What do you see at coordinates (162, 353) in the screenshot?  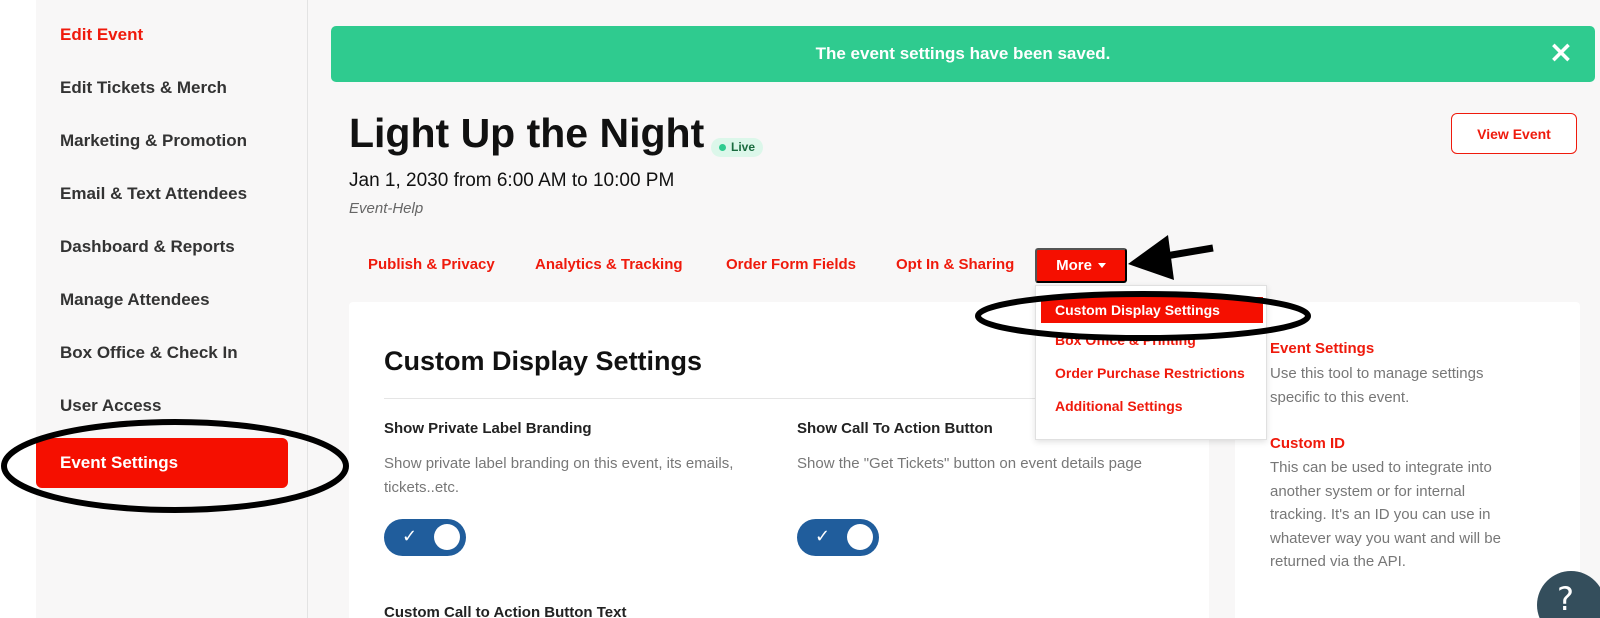 I see `sidebar-item-box-office: Box Office & Check In` at bounding box center [162, 353].